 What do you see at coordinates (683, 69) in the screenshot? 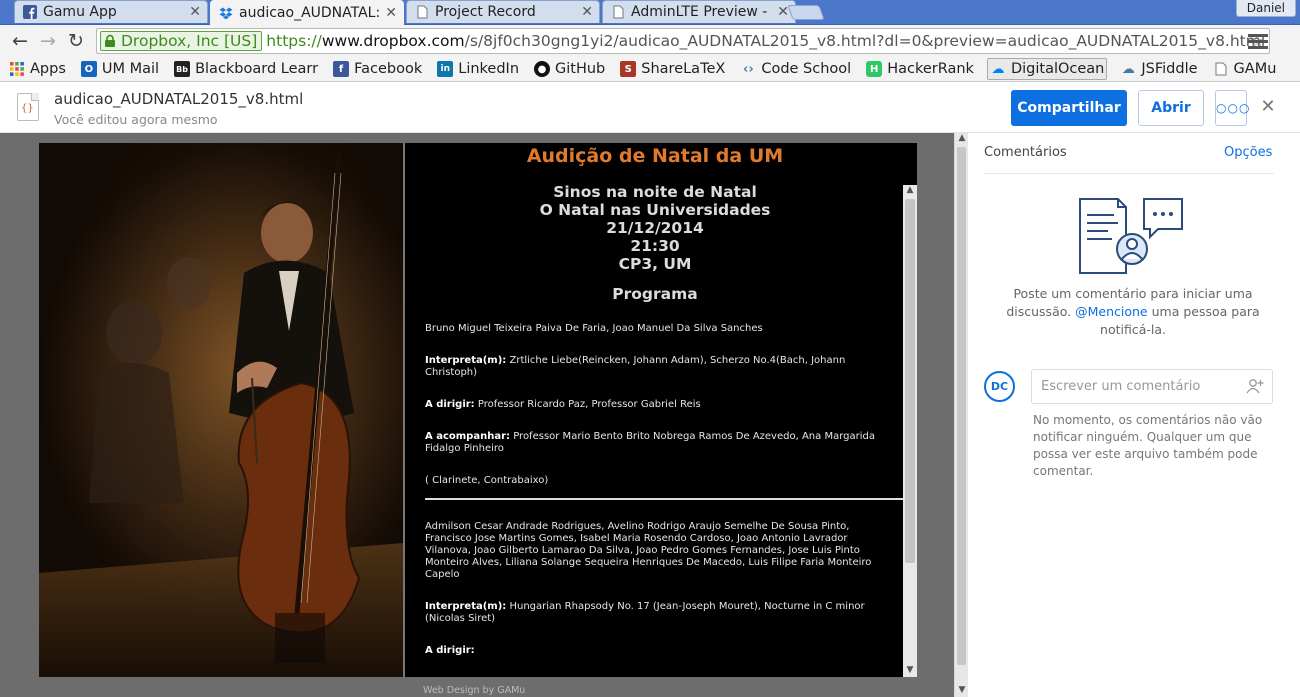
I see `bookmark-label: ShareLaTeX` at bounding box center [683, 69].